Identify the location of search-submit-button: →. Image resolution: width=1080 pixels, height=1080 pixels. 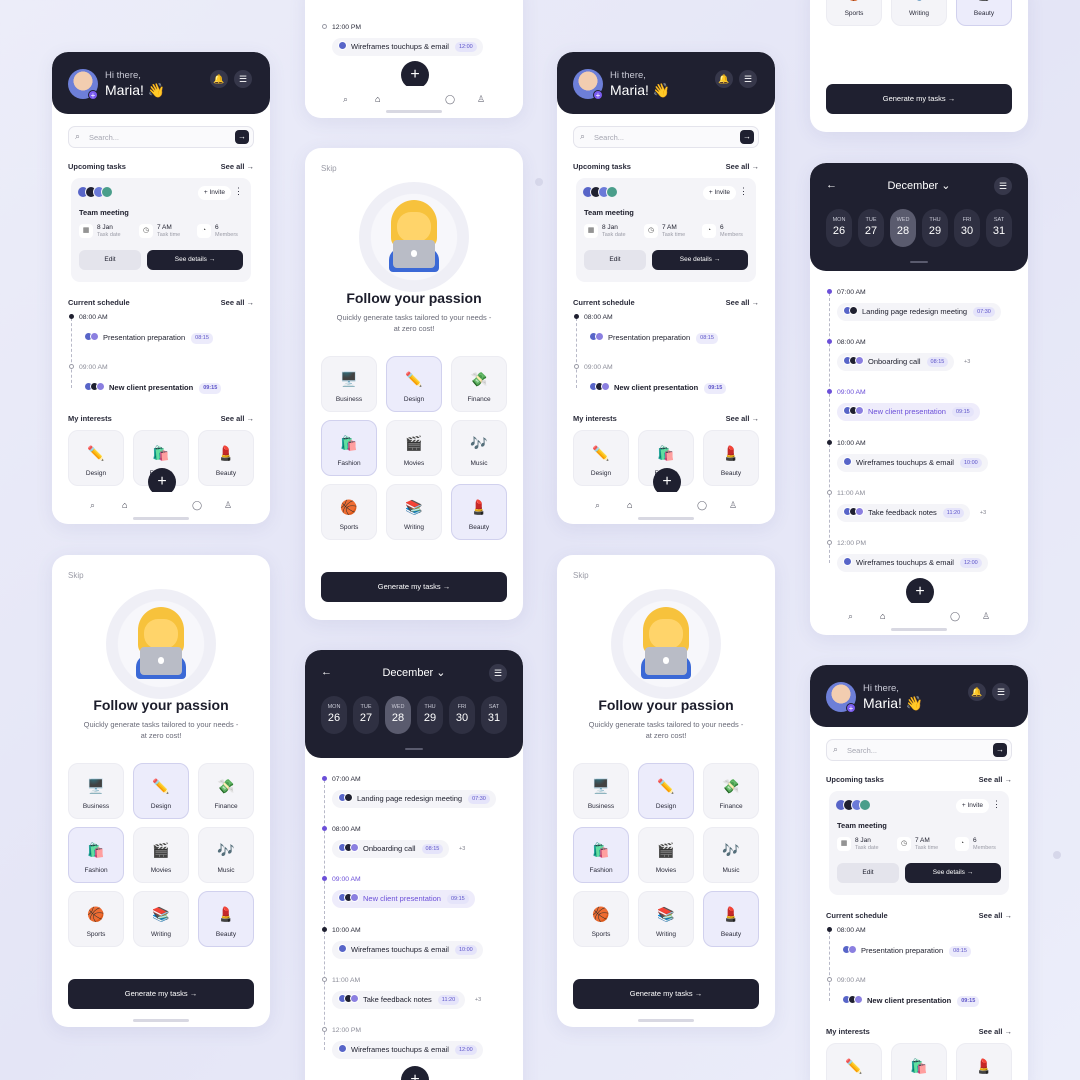
(1000, 750).